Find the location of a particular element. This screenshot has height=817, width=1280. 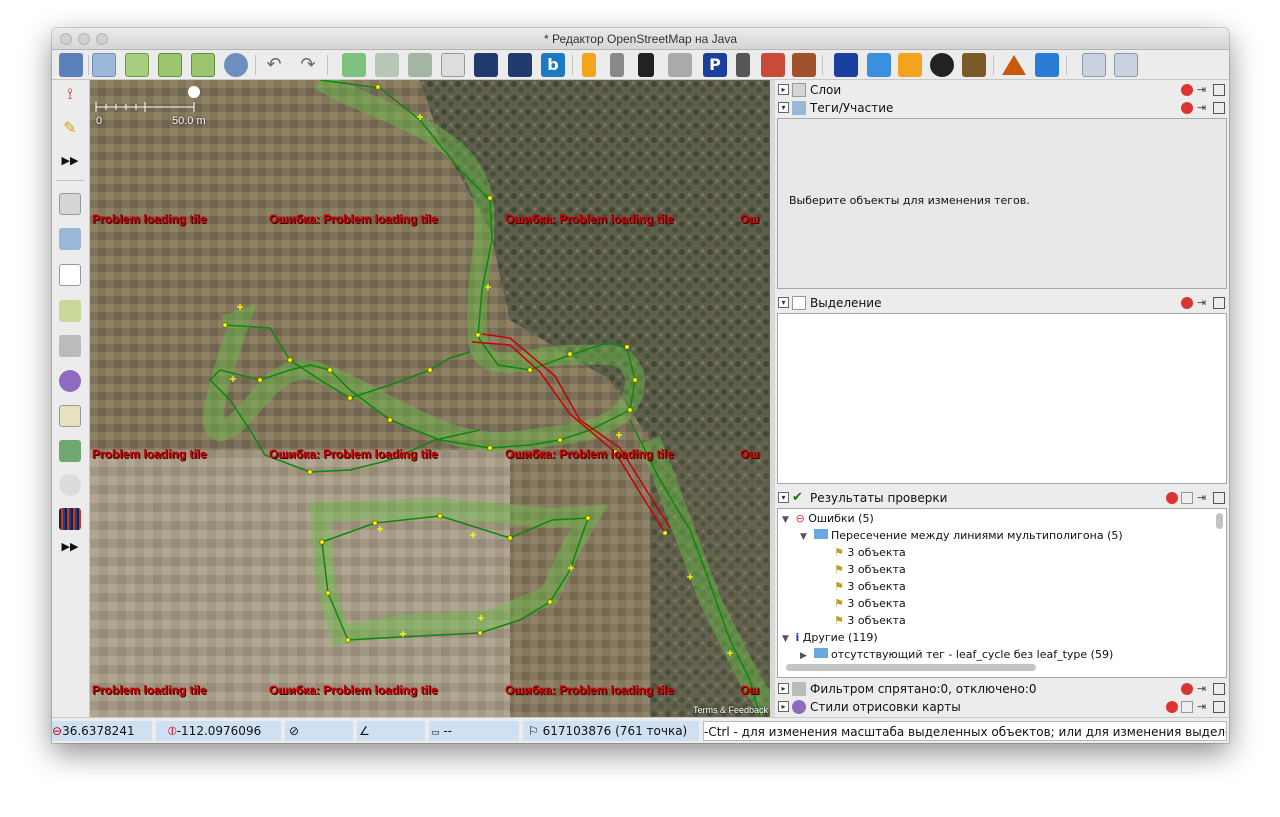

tree-node-errors: ▼ ⊖ Ошибки (5) is located at coordinates (828, 518).